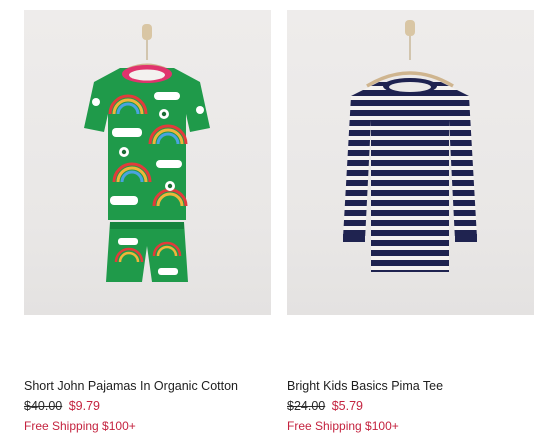 The image size is (540, 434). I want to click on product-name: Short John Pajamas In Organic Cotton, so click(147, 386).